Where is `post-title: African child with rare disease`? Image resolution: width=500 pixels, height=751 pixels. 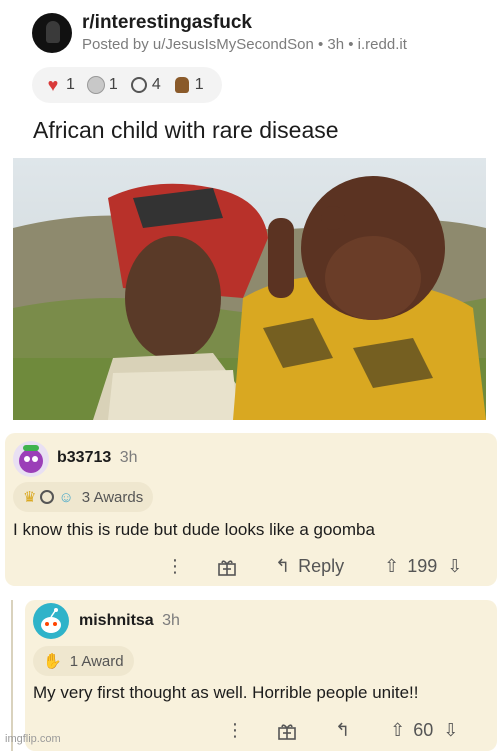
post-title: African child with rare disease is located at coordinates (186, 130).